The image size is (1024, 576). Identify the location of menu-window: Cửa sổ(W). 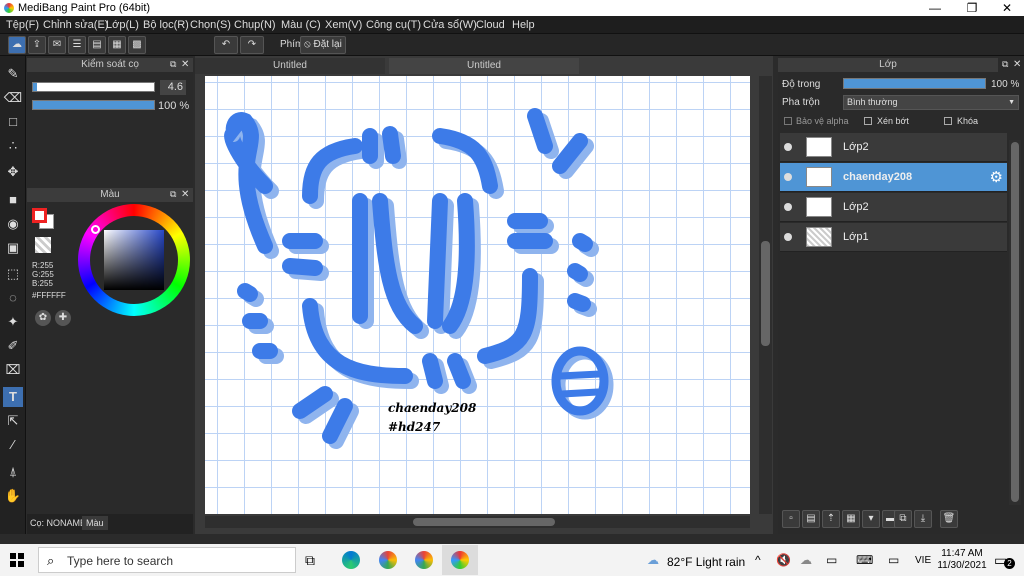
(450, 25).